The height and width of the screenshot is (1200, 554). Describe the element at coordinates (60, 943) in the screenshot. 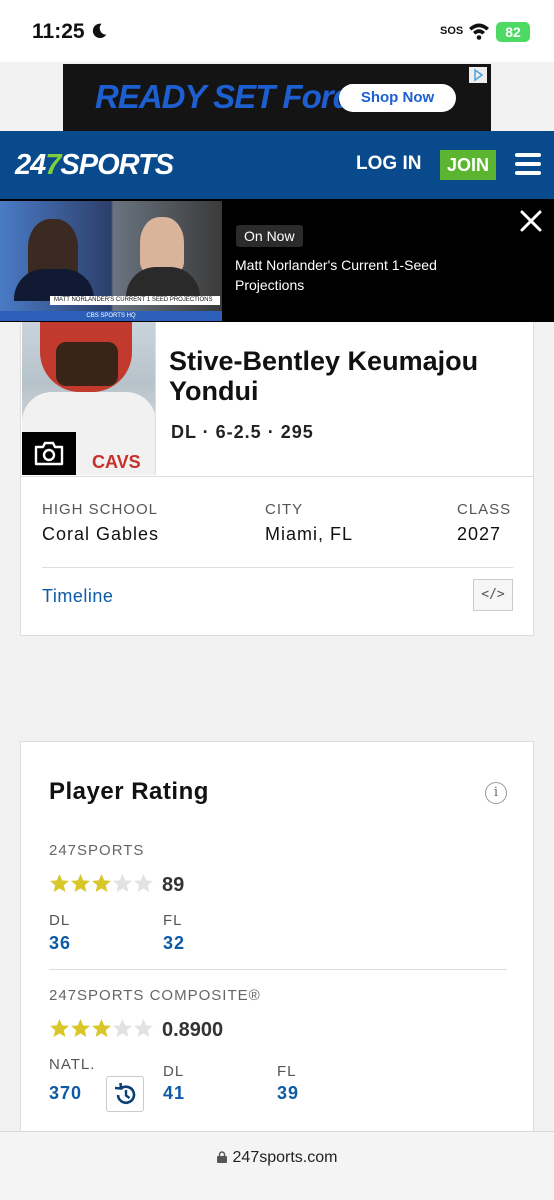

I see `sports247-position-rank: 36` at that location.